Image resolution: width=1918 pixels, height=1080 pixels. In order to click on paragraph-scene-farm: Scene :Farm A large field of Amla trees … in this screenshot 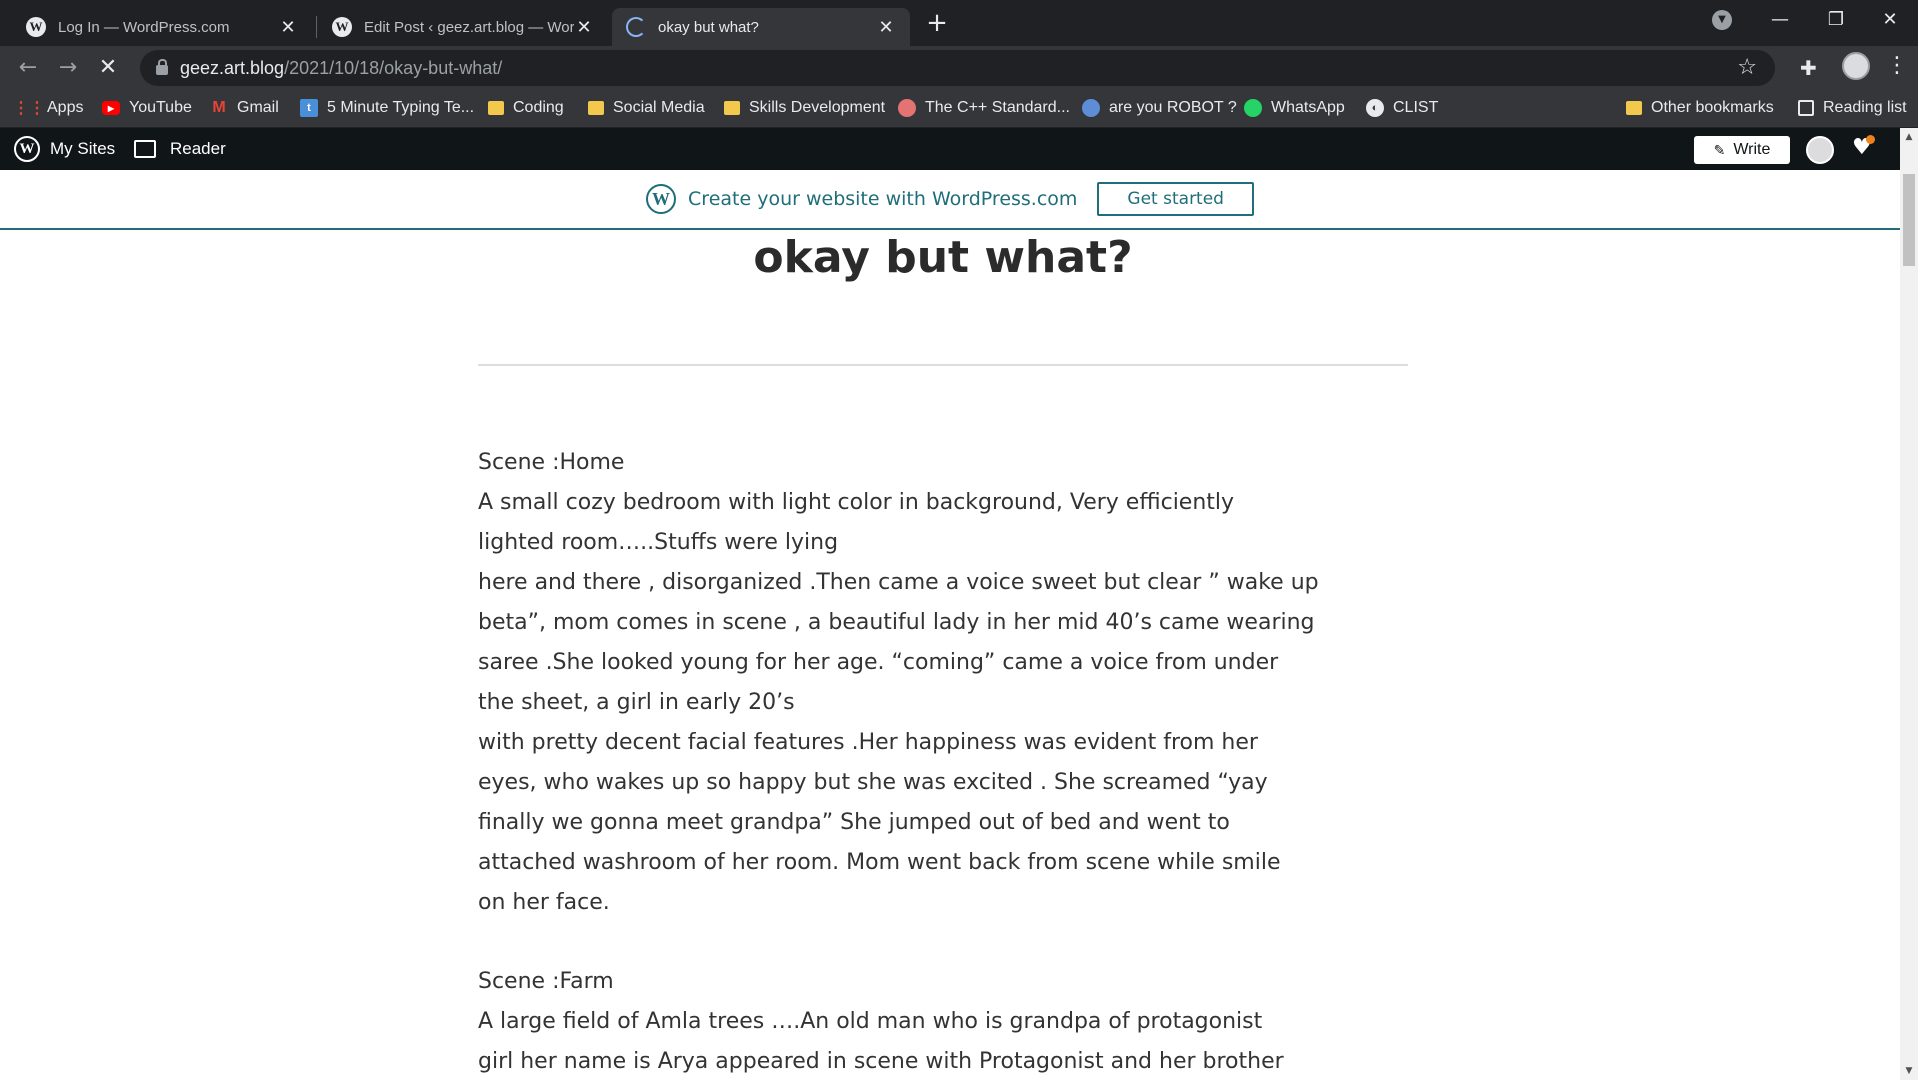, I will do `click(881, 1021)`.